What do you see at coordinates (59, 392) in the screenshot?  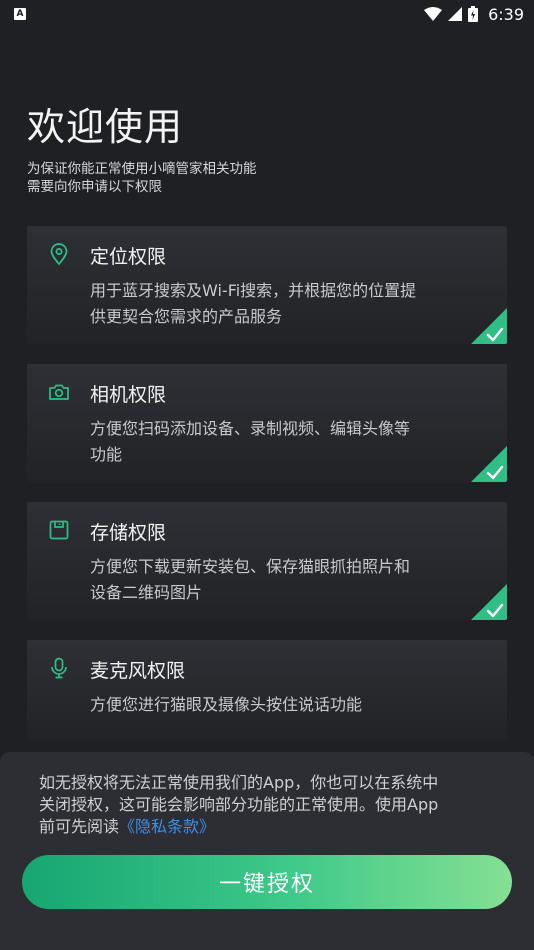 I see `camera-icon` at bounding box center [59, 392].